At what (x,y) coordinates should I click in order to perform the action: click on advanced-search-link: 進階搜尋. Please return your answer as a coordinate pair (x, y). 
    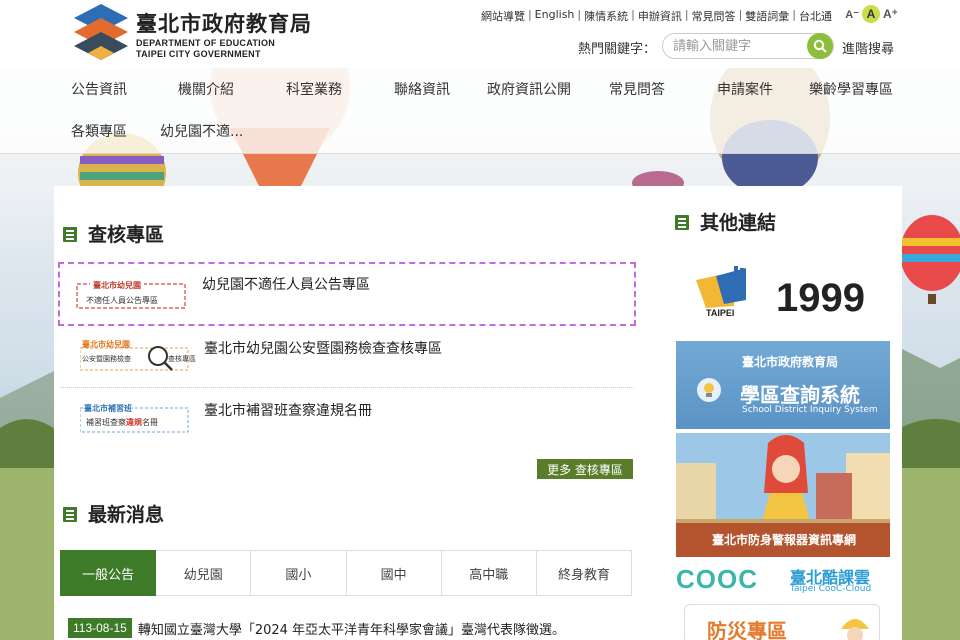
    Looking at the image, I should click on (868, 47).